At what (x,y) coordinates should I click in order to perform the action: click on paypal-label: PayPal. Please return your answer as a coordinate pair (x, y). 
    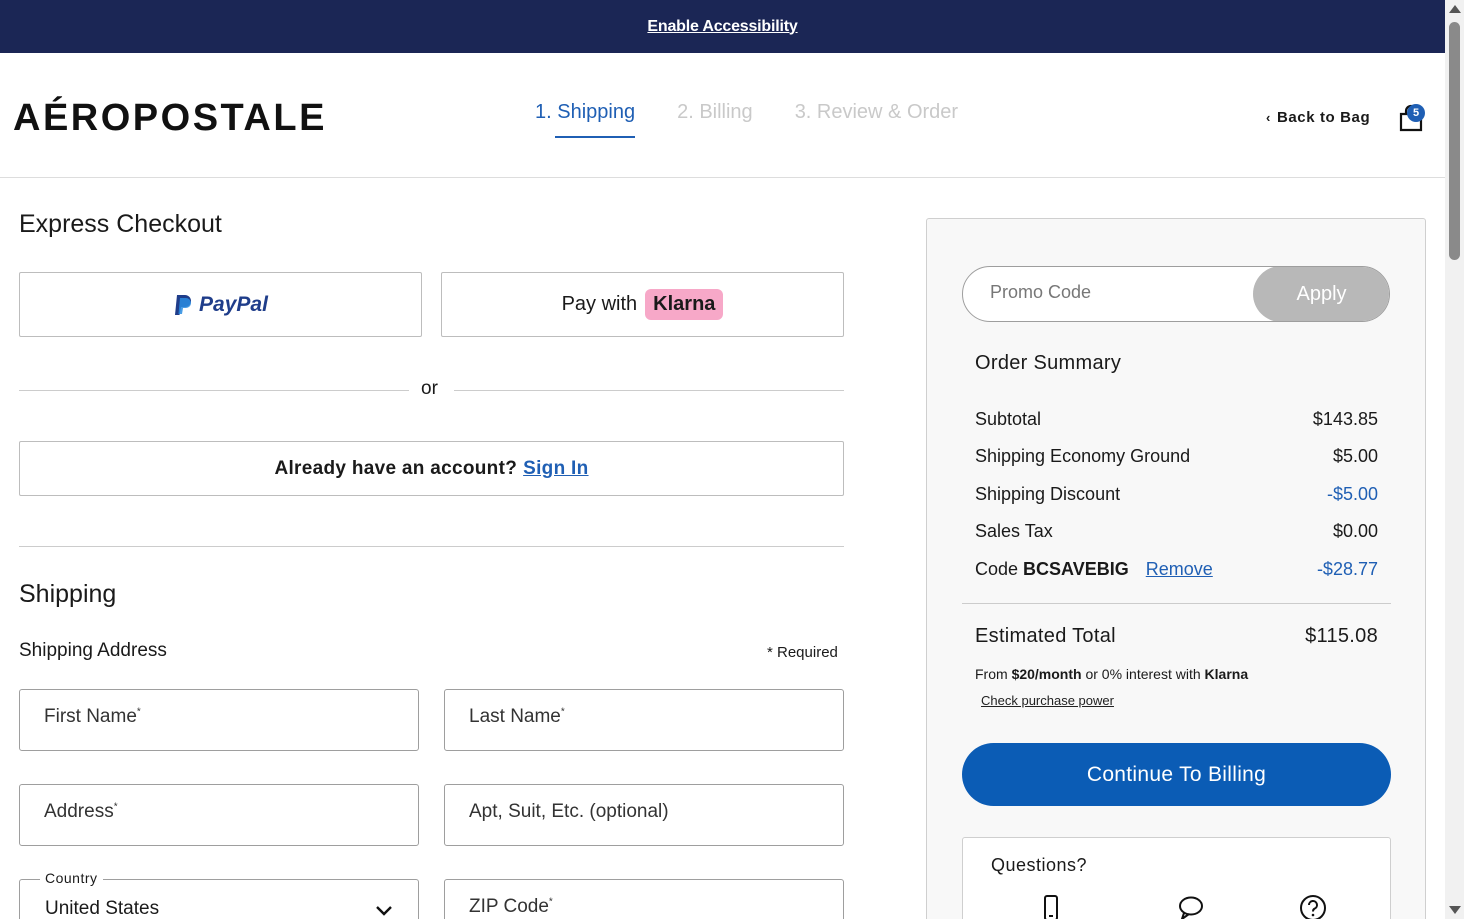
    Looking at the image, I should click on (233, 304).